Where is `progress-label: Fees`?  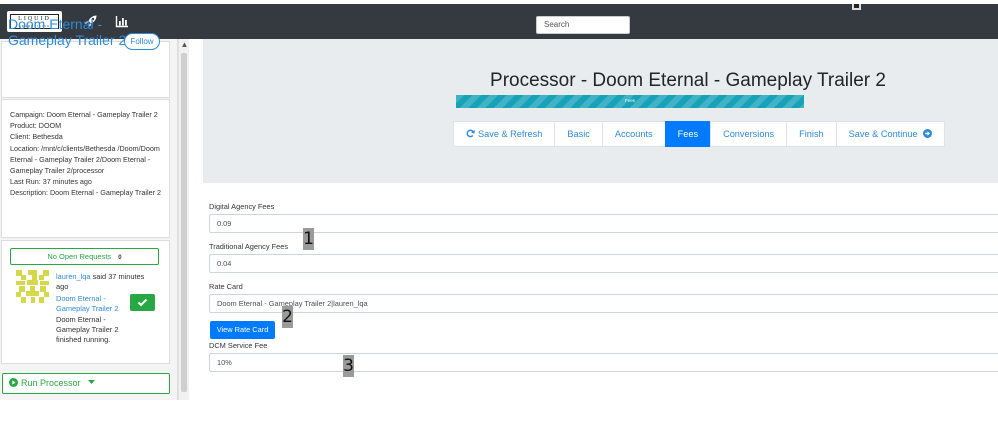 progress-label: Fees is located at coordinates (629, 100).